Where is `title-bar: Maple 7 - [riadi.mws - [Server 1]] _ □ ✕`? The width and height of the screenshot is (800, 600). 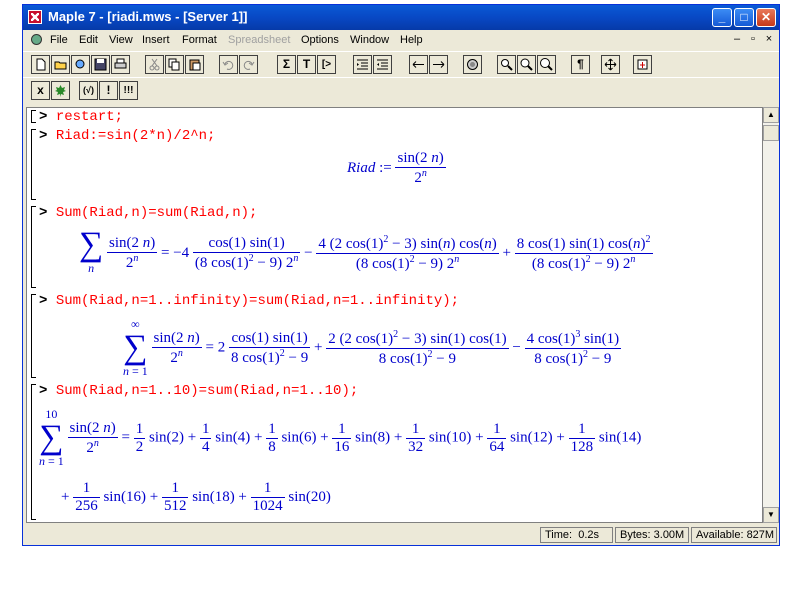 title-bar: Maple 7 - [riadi.mws - [Server 1]] _ □ ✕ is located at coordinates (401, 17).